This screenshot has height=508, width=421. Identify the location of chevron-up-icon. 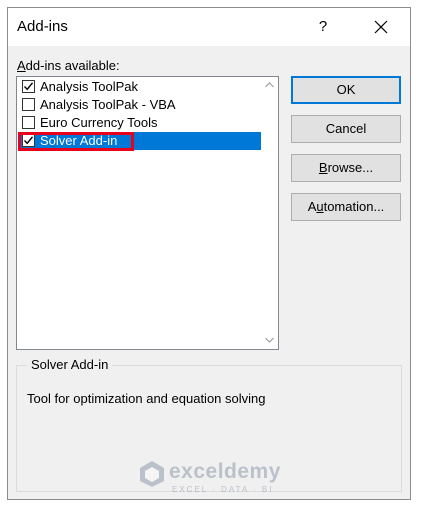
(269, 85).